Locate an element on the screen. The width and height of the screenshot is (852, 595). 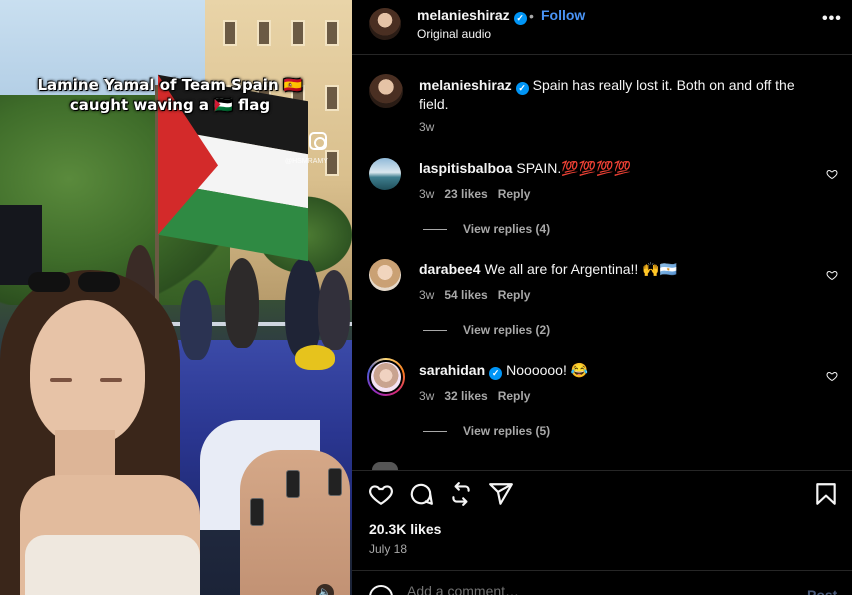
comment-icon is located at coordinates (421, 494).